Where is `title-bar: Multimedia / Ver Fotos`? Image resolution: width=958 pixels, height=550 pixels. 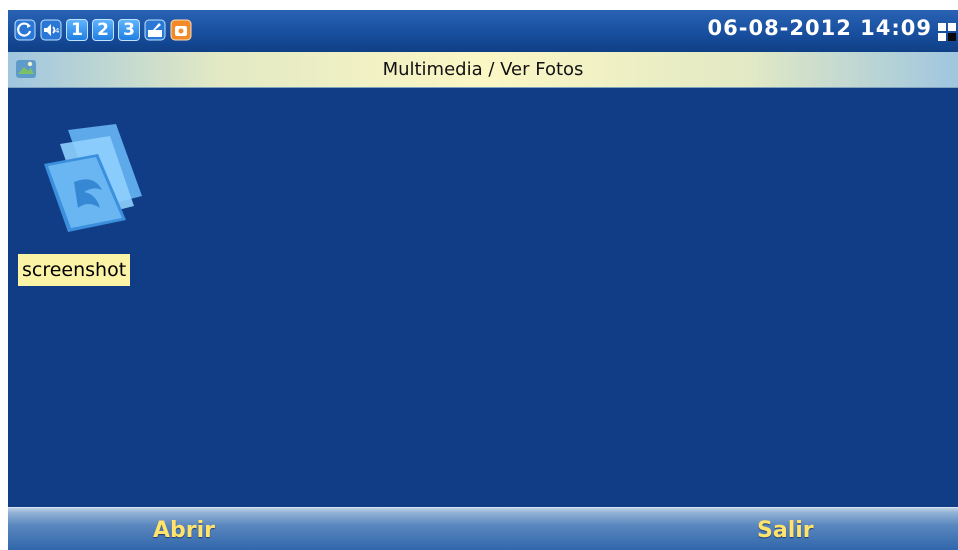
title-bar: Multimedia / Ver Fotos is located at coordinates (483, 70).